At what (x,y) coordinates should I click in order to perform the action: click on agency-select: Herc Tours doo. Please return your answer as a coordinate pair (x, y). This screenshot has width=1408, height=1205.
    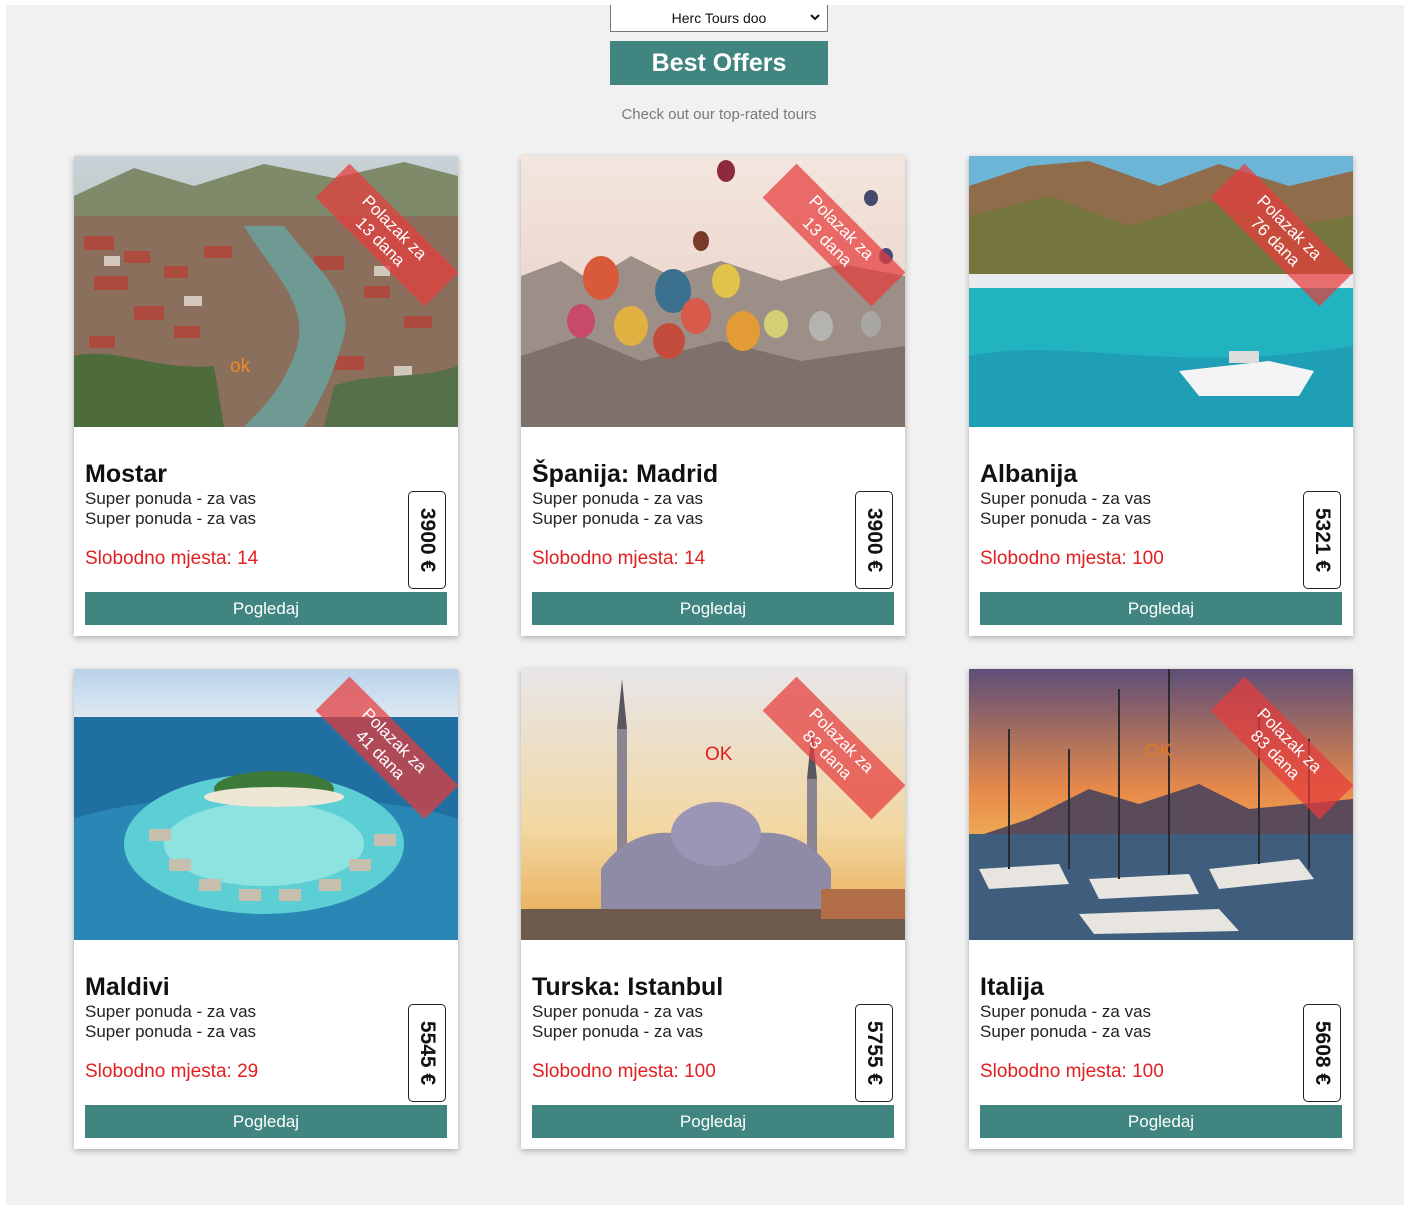
    Looking at the image, I should click on (719, 18).